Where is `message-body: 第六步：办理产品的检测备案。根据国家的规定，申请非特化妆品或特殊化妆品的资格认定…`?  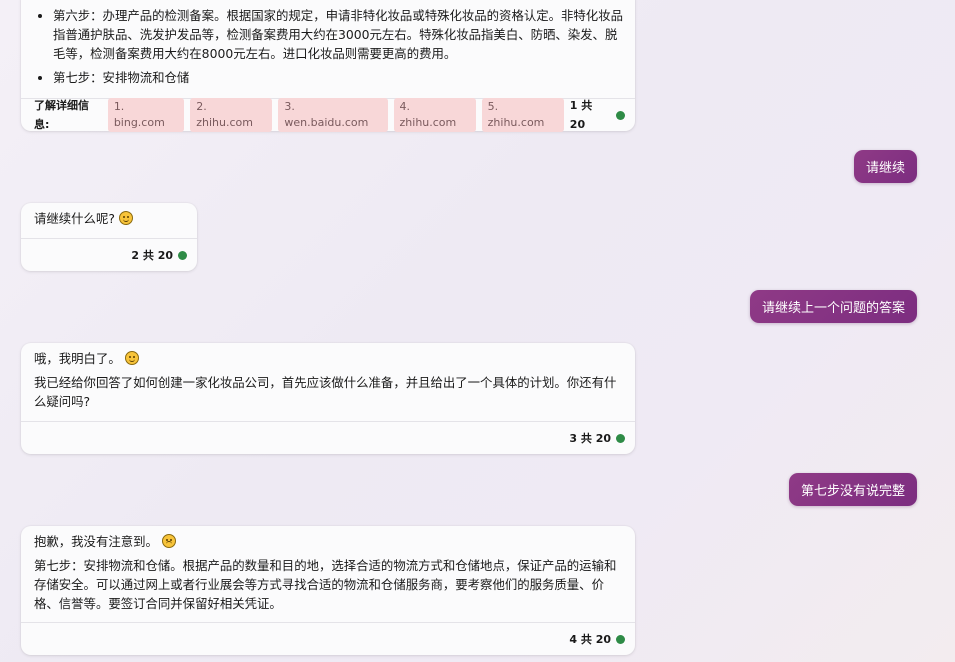
message-body: 第六步：办理产品的检测备案。根据国家的规定，申请非特化妆品或特殊化妆品的资格认定… is located at coordinates (328, 49).